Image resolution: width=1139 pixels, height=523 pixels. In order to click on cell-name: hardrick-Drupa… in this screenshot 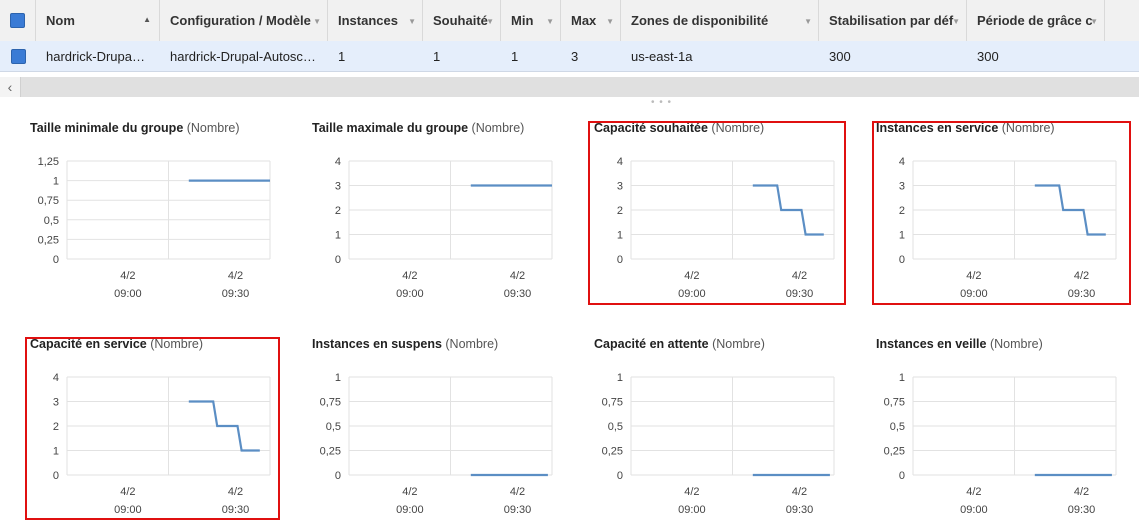, I will do `click(95, 56)`.